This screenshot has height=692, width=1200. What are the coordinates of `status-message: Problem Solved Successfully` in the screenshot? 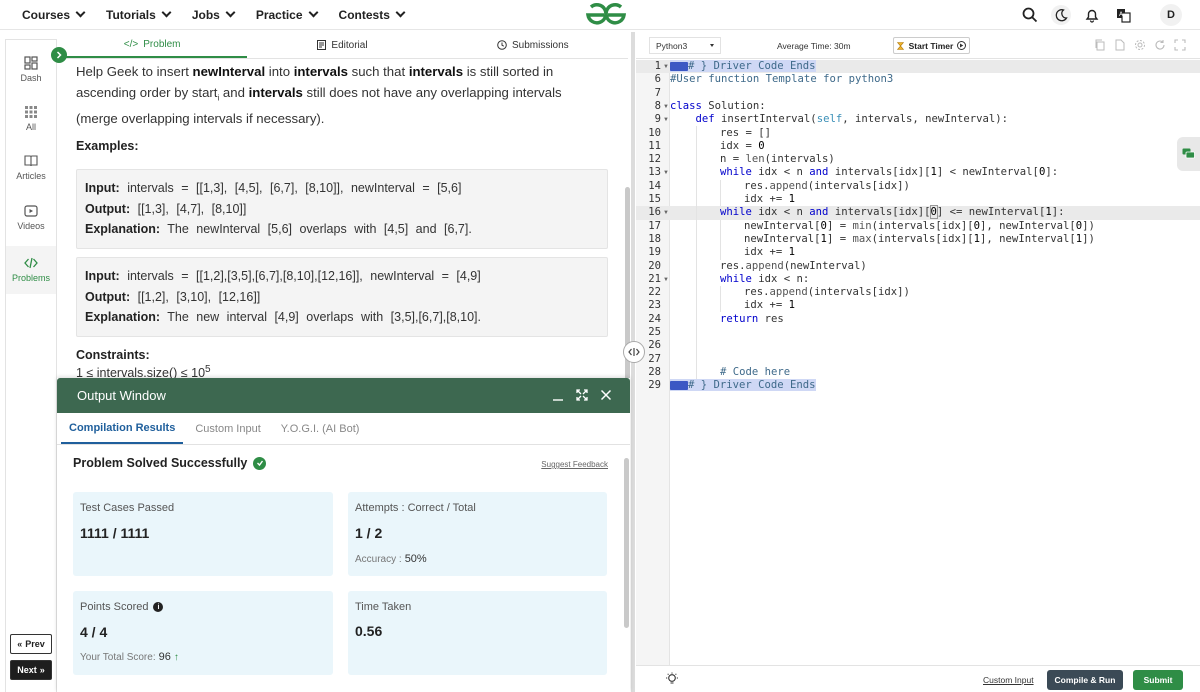 It's located at (170, 463).